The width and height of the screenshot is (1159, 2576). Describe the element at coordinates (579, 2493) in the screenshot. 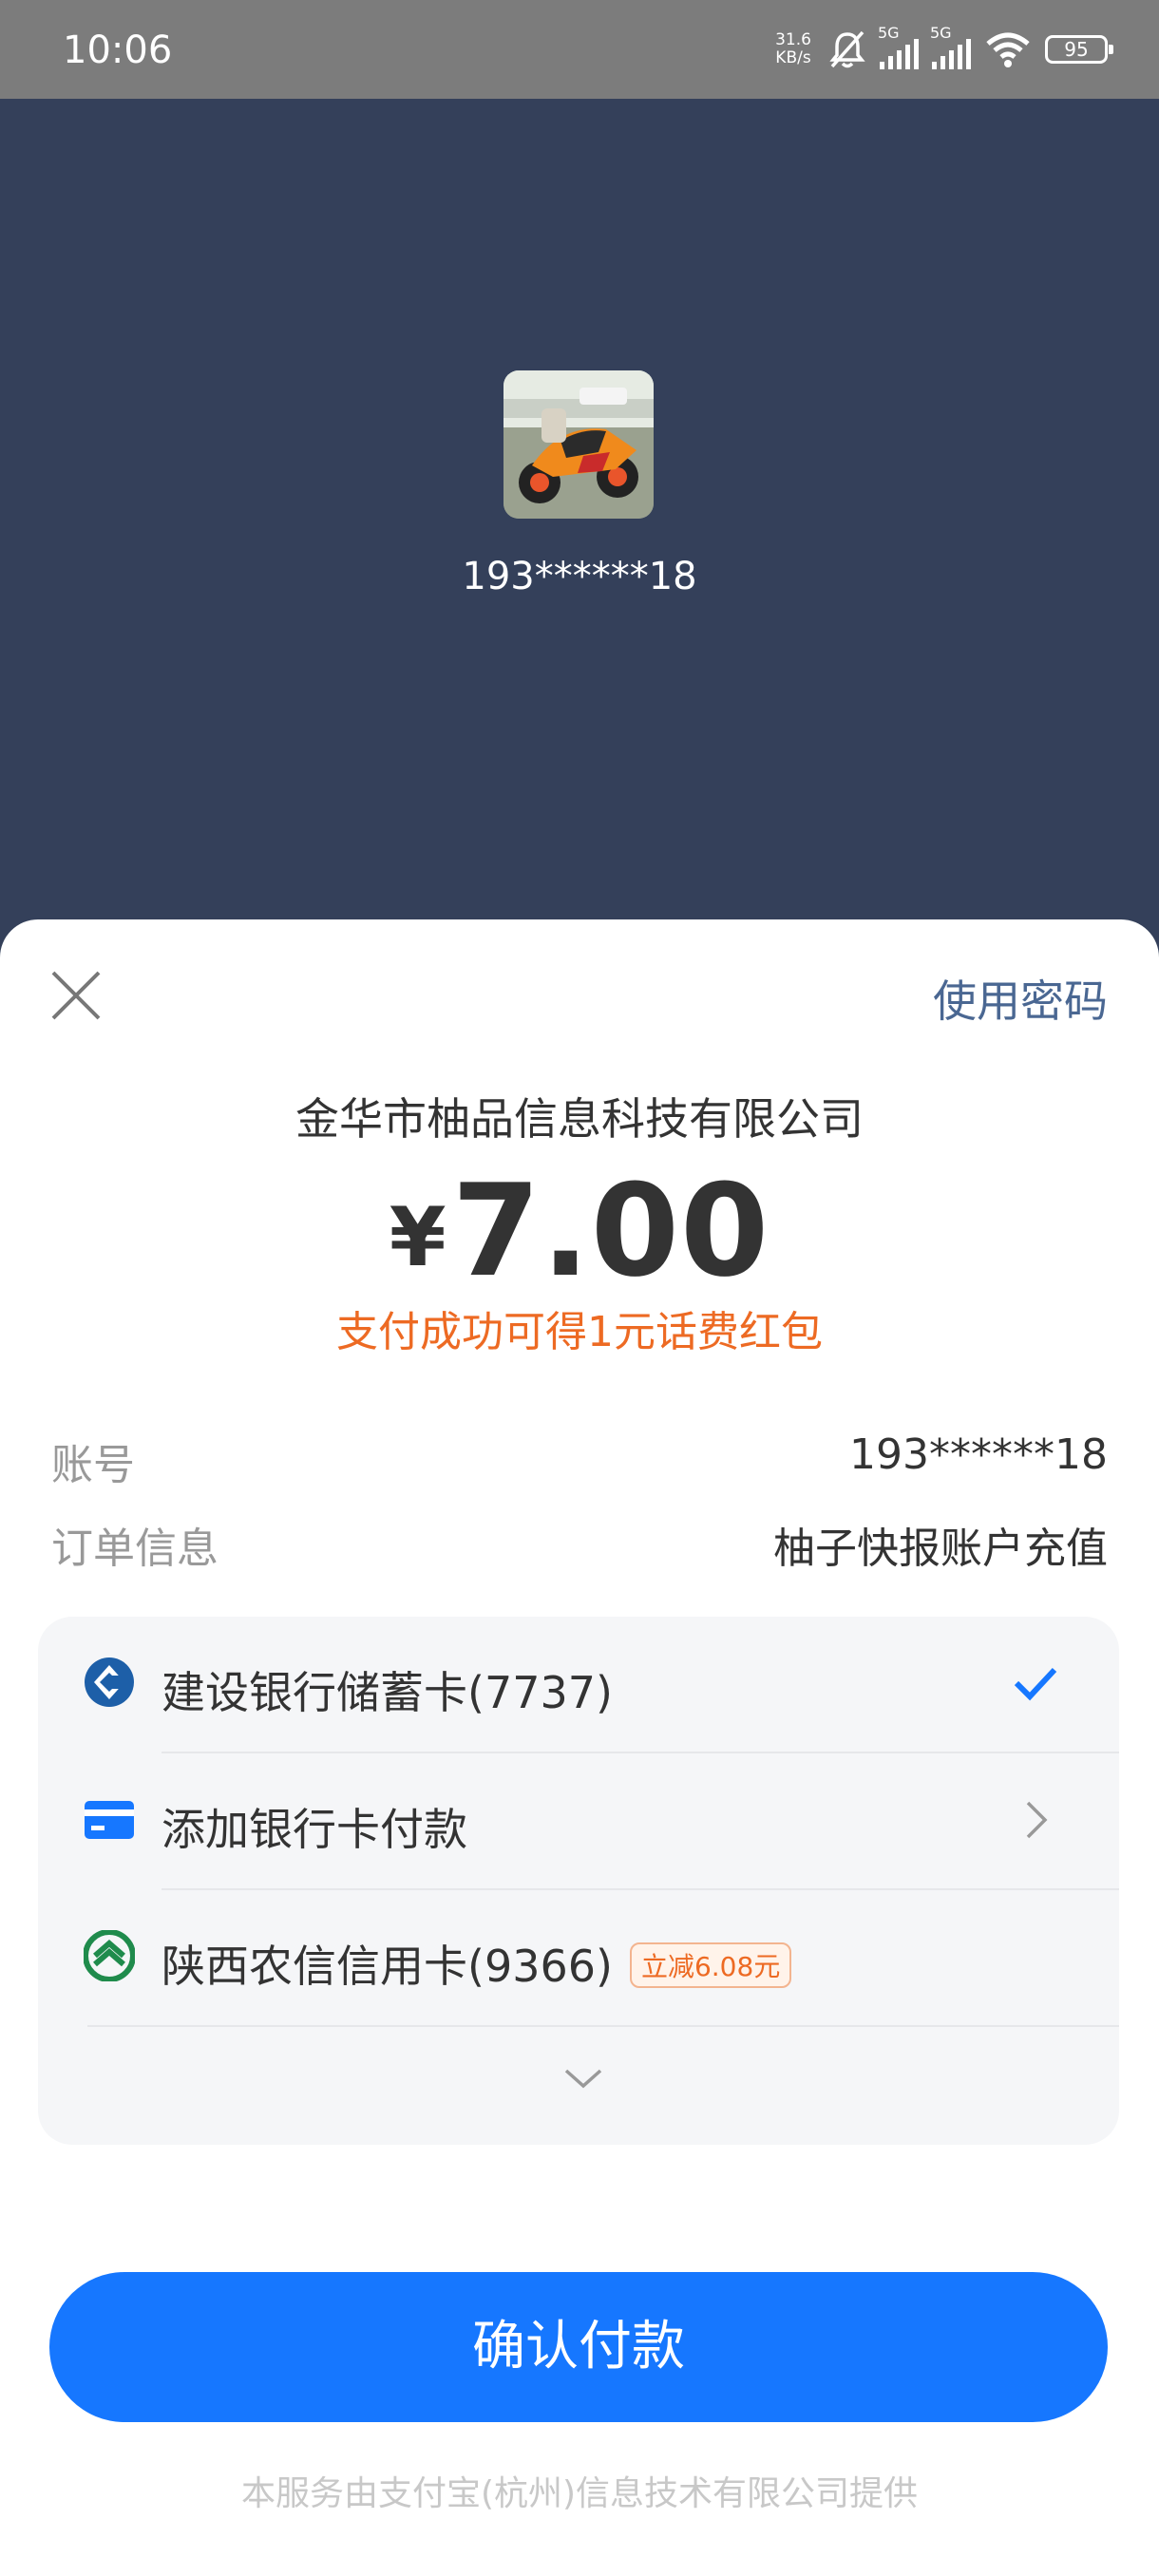

I see `service-provider-footer: 本服务由支付宝(杭州)信息技术有限公司提供` at that location.